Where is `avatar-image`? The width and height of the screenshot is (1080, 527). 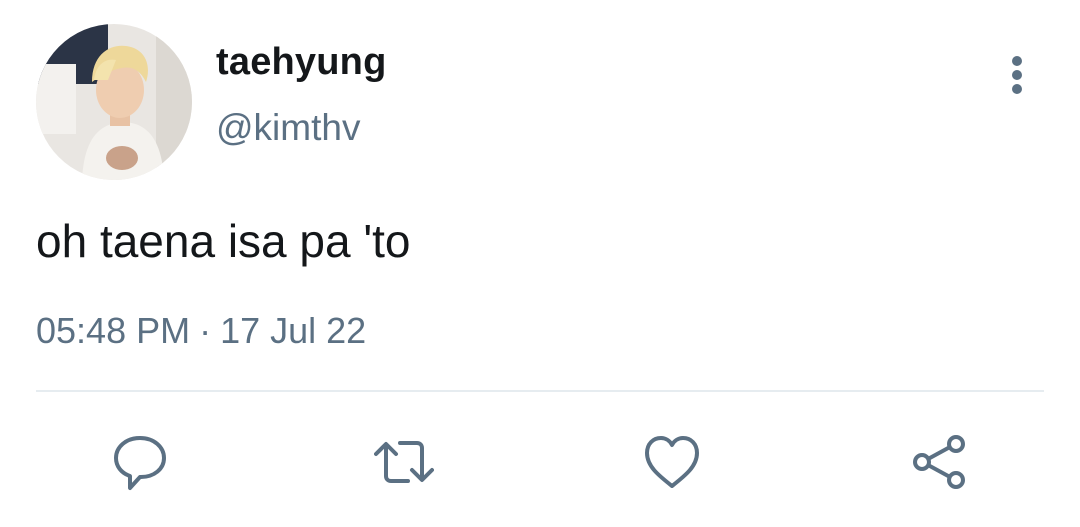 avatar-image is located at coordinates (114, 102).